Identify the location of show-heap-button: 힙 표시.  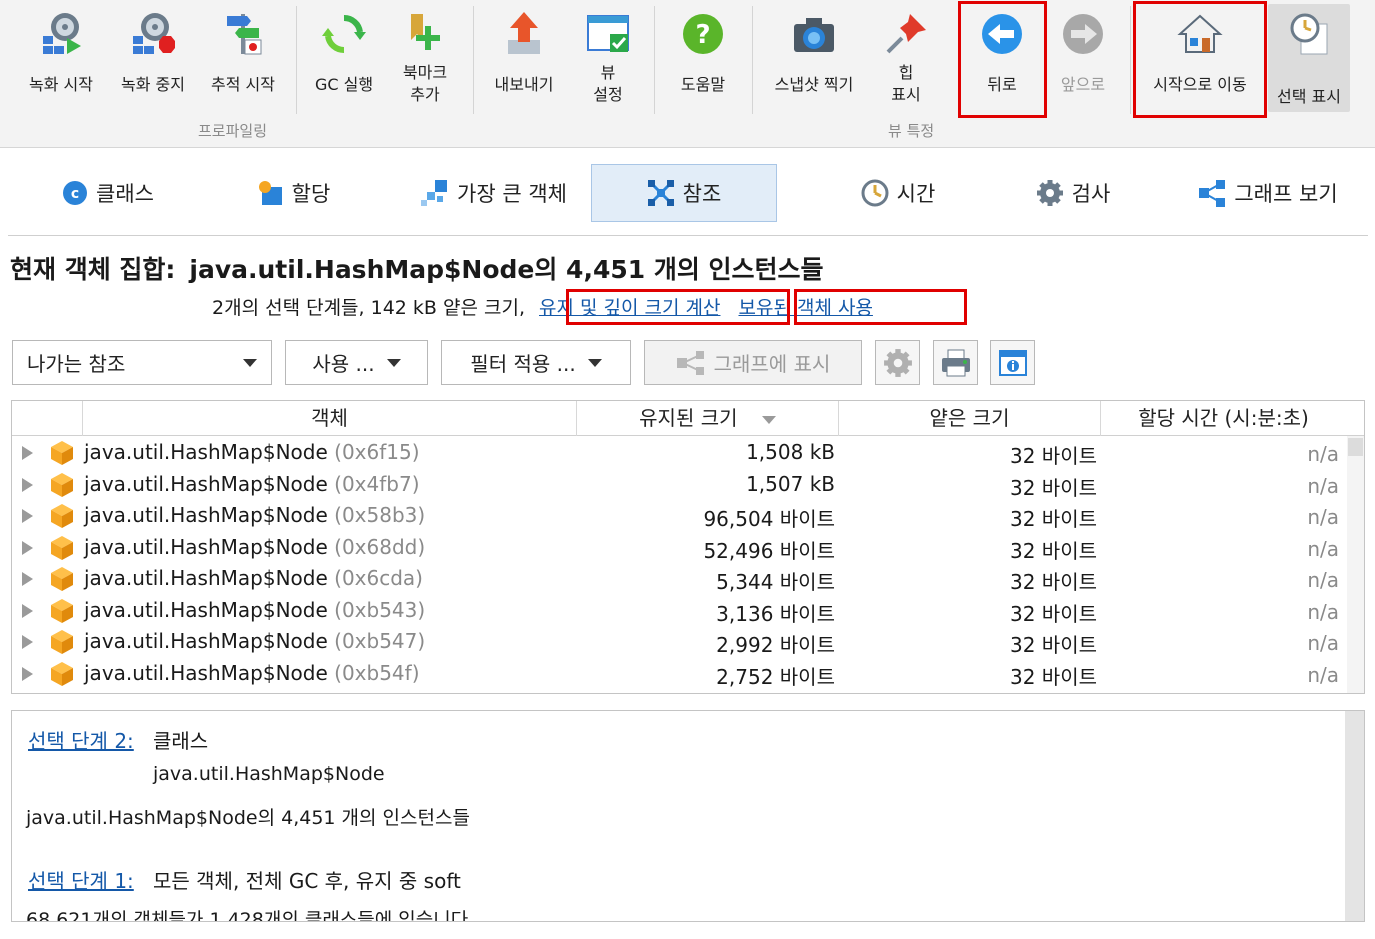
(906, 60).